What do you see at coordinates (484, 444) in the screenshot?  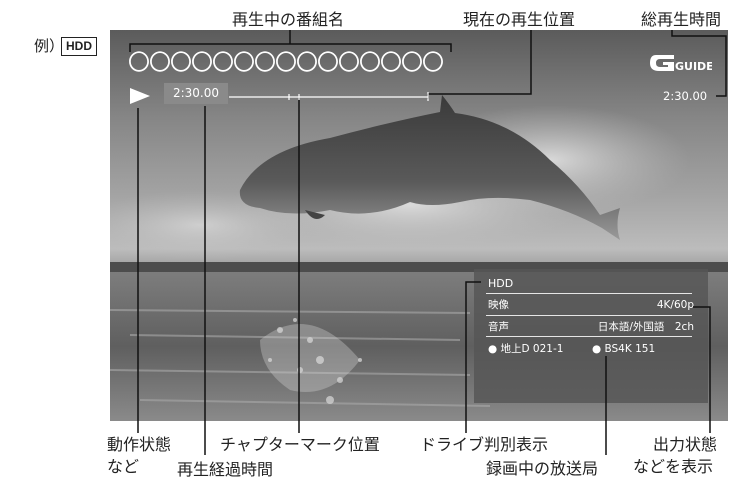 I see `callout-drive-display: ドライブ判別表示` at bounding box center [484, 444].